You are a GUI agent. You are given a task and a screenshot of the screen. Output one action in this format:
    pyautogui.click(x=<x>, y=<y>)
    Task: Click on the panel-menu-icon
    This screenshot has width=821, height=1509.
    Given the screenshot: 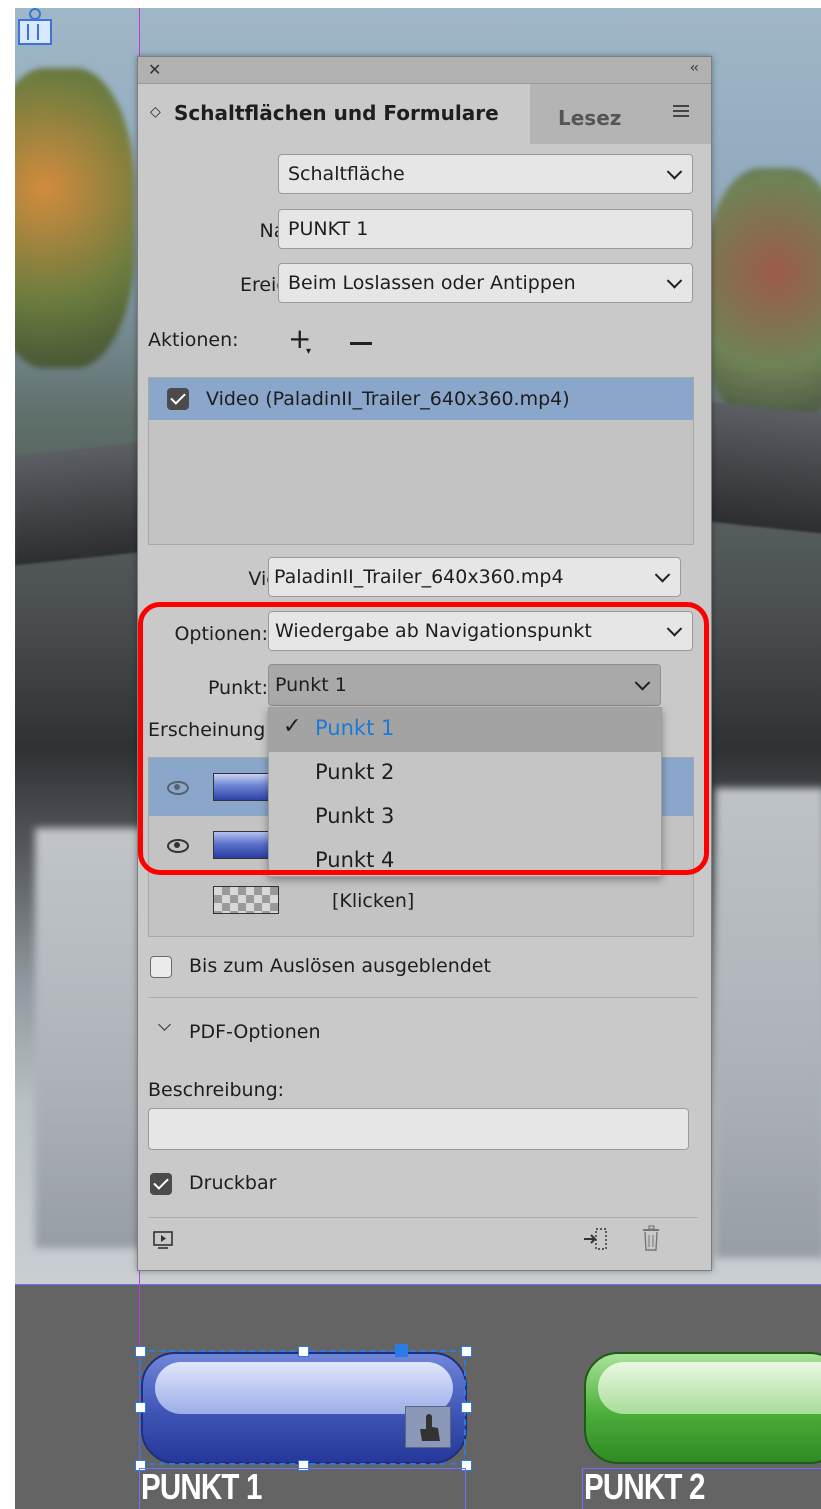 What is the action you would take?
    pyautogui.click(x=681, y=111)
    